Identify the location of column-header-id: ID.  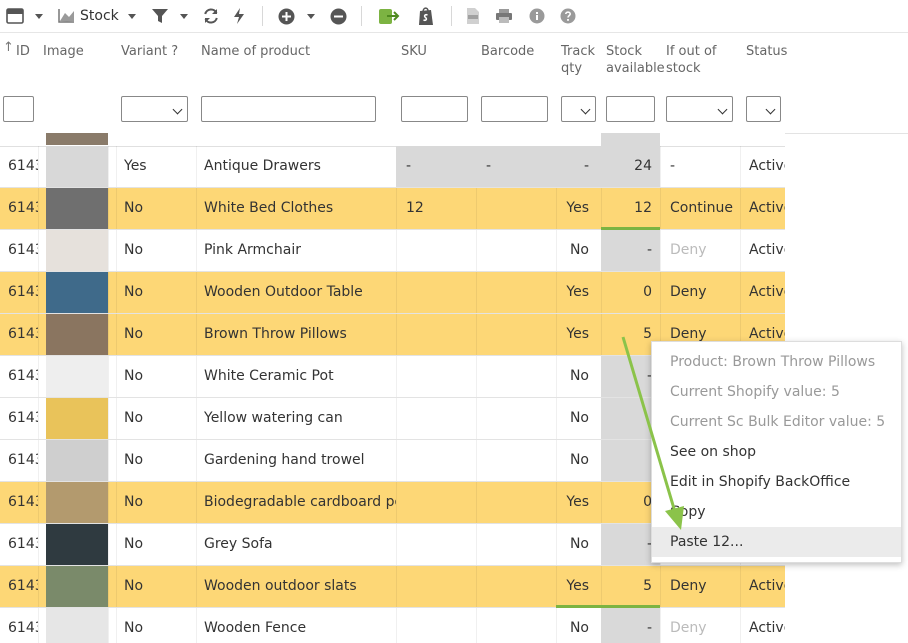
(23, 51).